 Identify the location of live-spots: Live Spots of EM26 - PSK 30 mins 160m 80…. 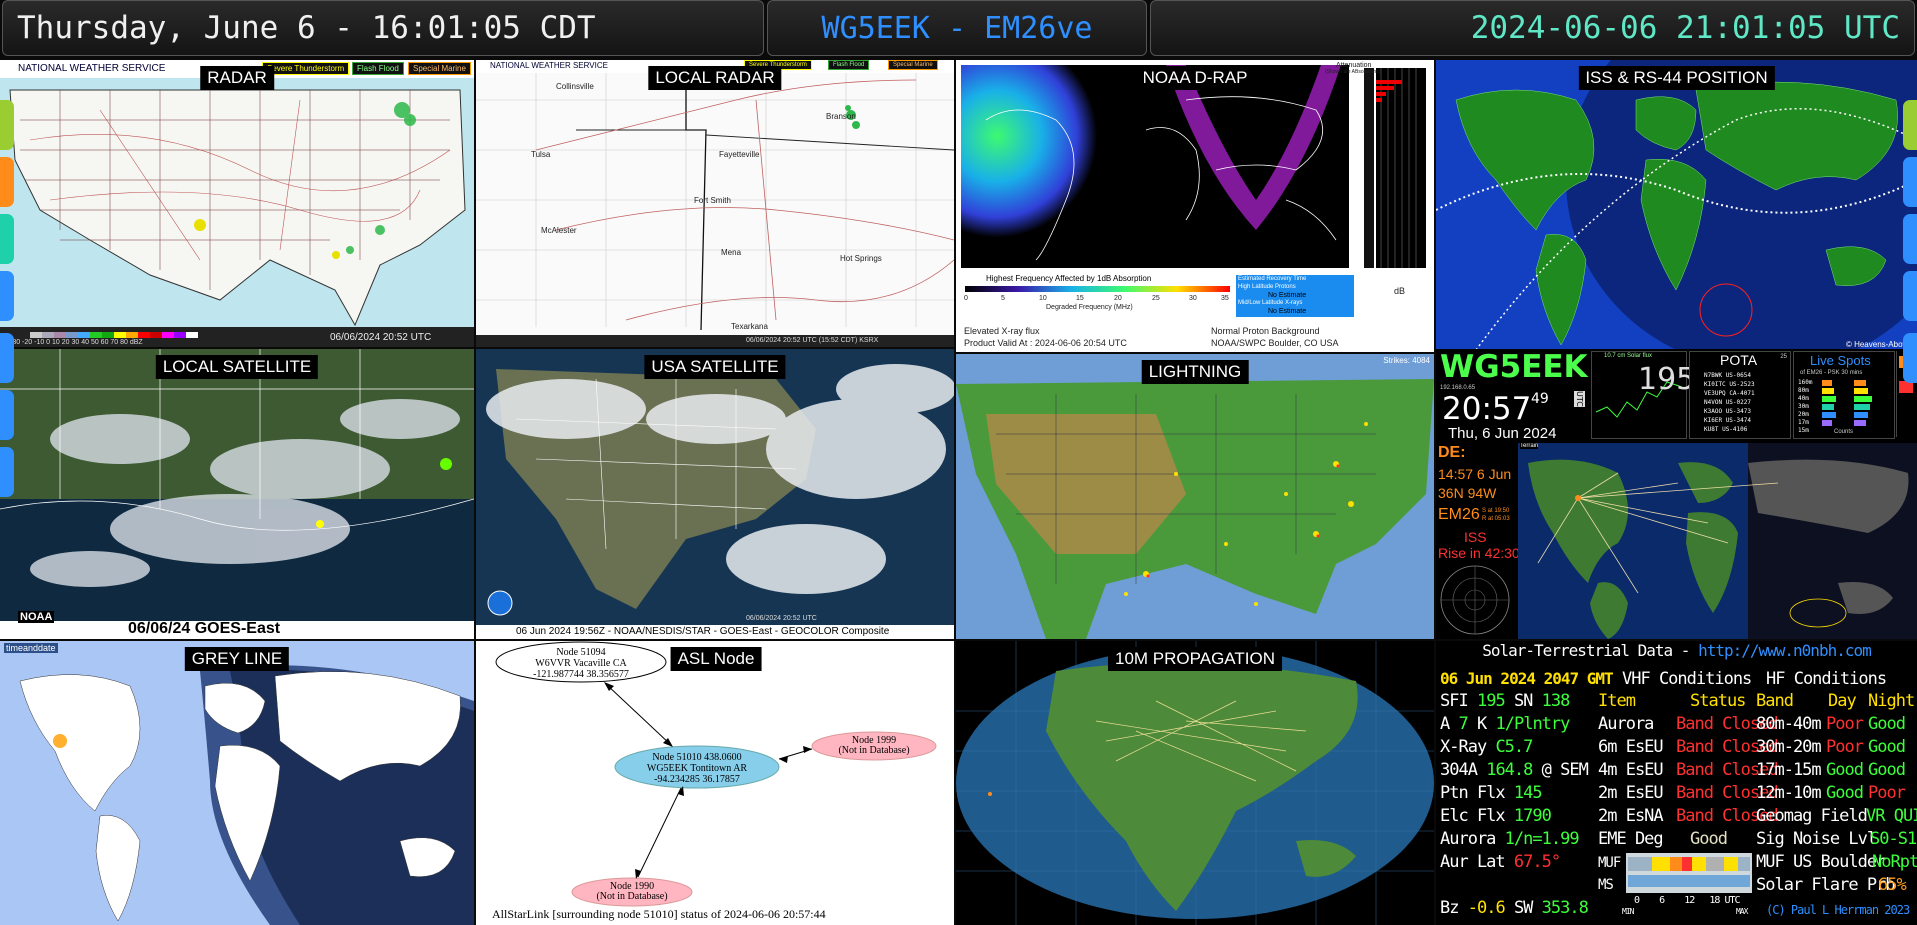
(1844, 395).